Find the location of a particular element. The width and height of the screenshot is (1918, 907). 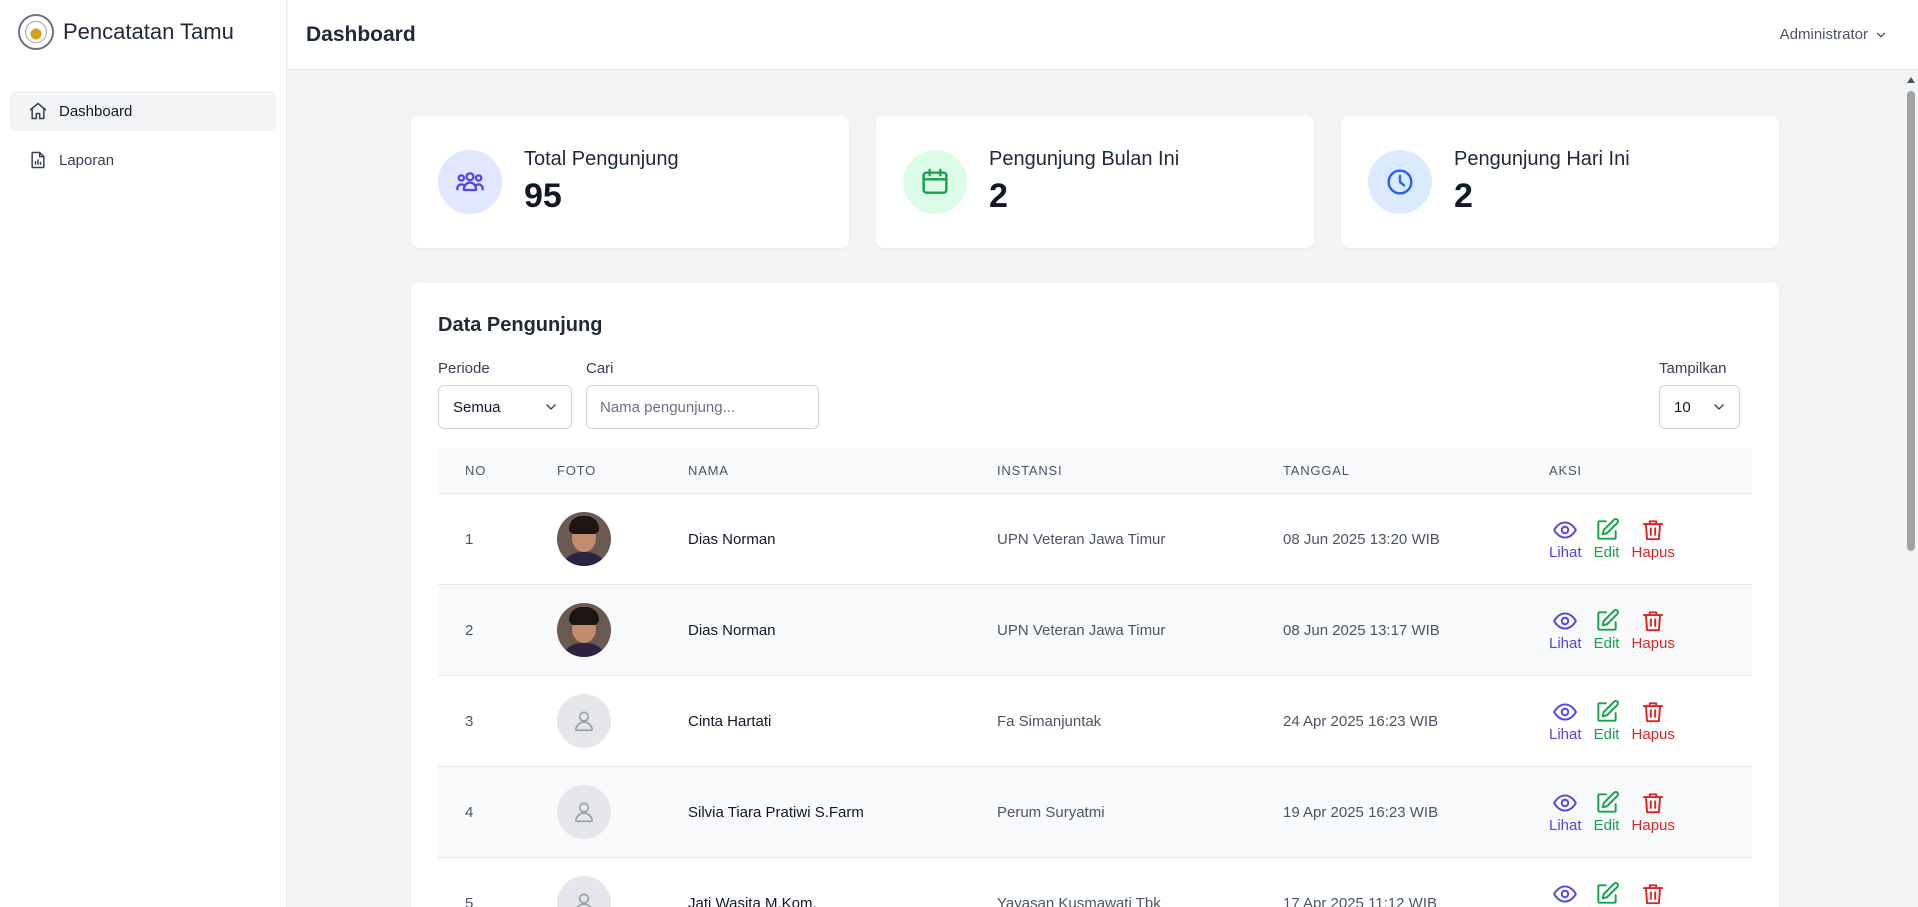

app-logo is located at coordinates (36, 32).